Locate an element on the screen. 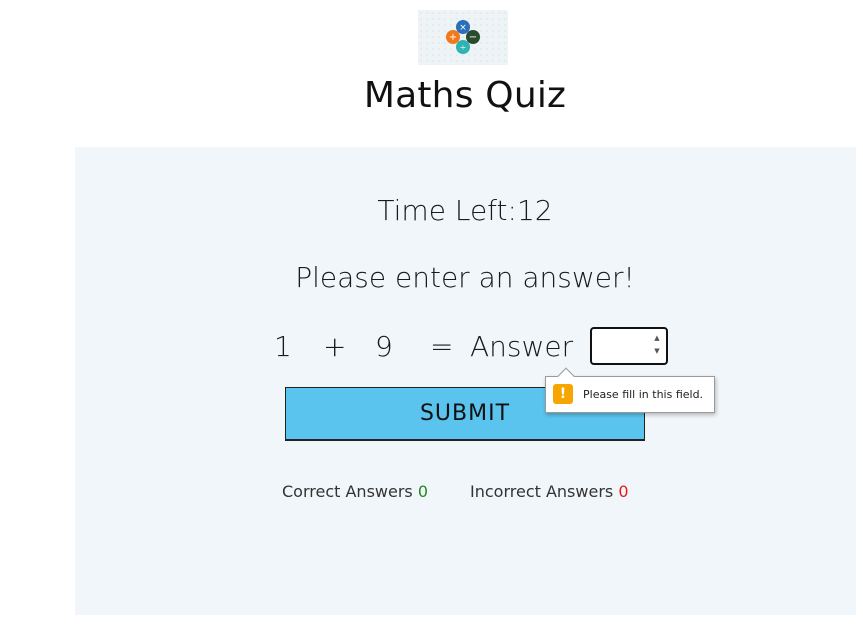  answer-input: ▲ ▼ is located at coordinates (629, 346).